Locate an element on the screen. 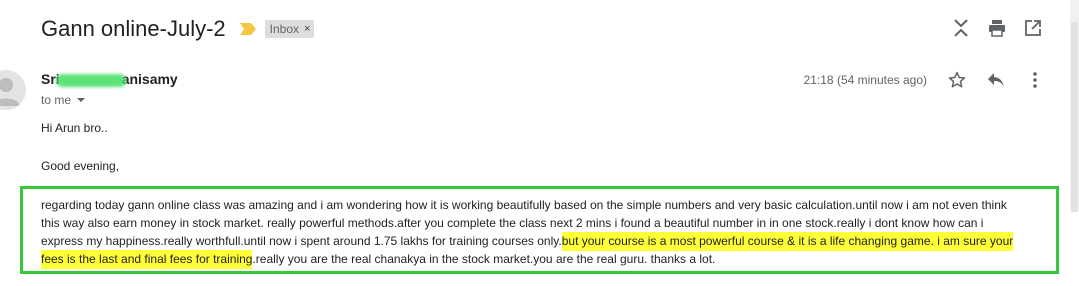 Image resolution: width=1079 pixels, height=286 pixels. sender-name-suffix: anisamy is located at coordinates (149, 79).